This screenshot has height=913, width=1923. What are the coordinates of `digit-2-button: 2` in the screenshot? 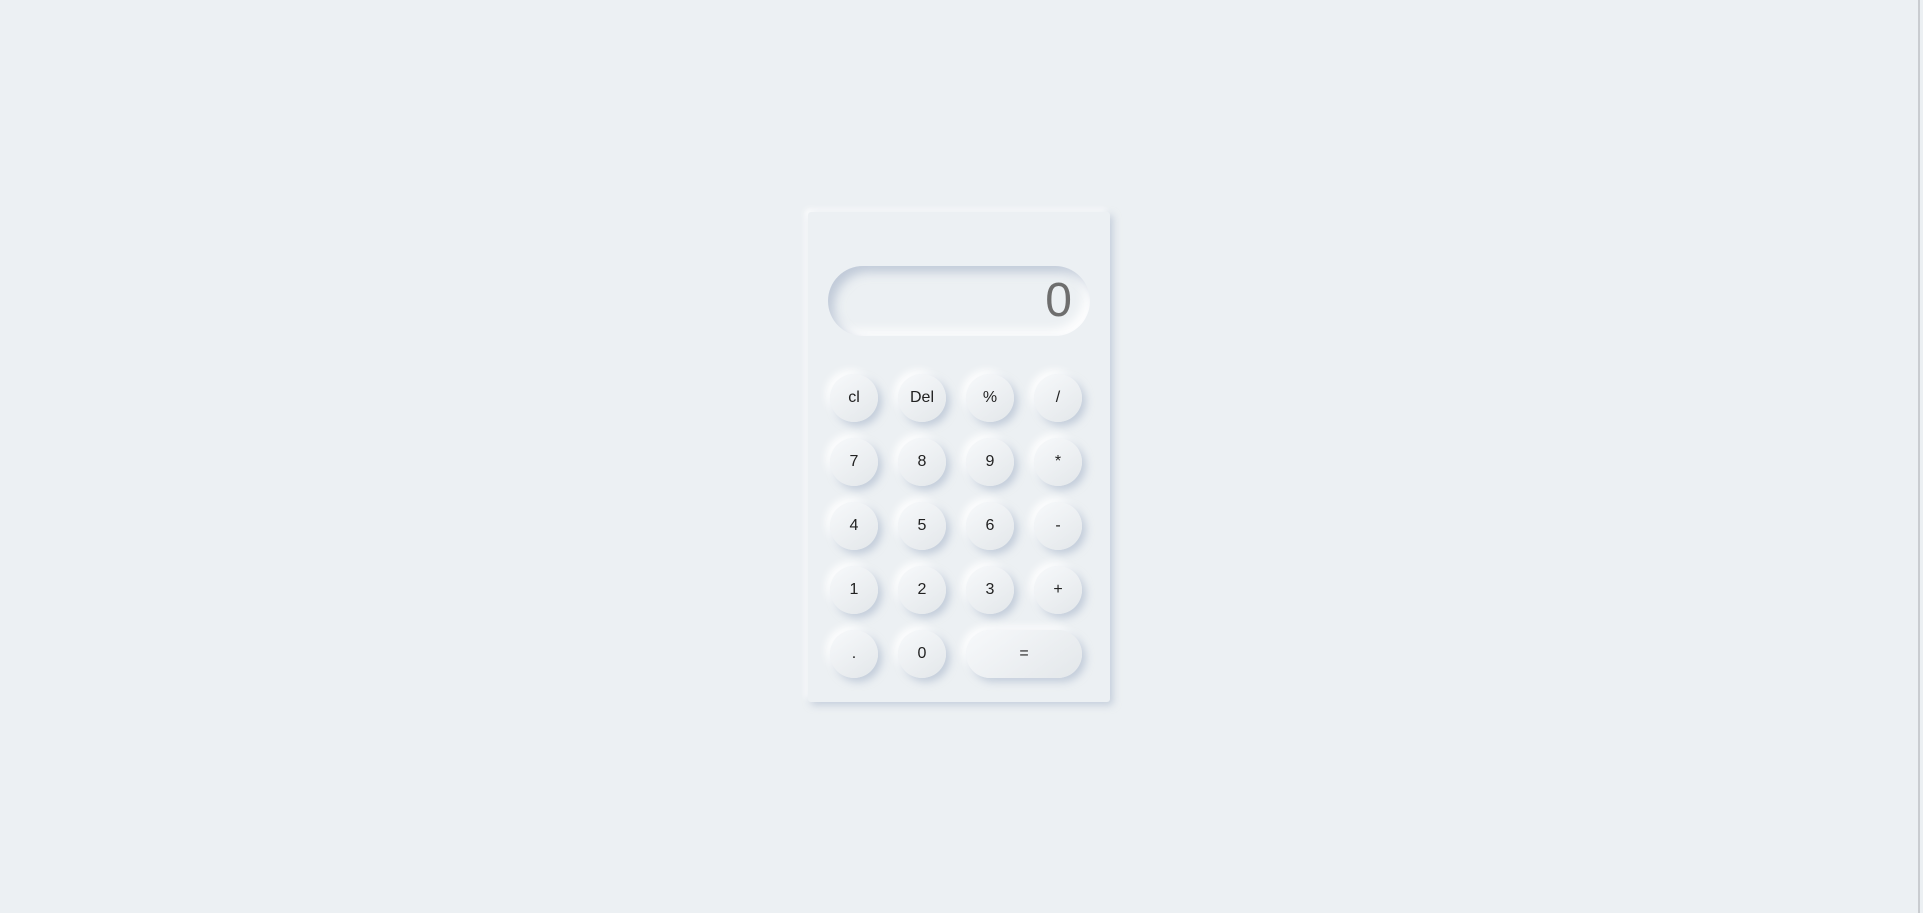 It's located at (922, 590).